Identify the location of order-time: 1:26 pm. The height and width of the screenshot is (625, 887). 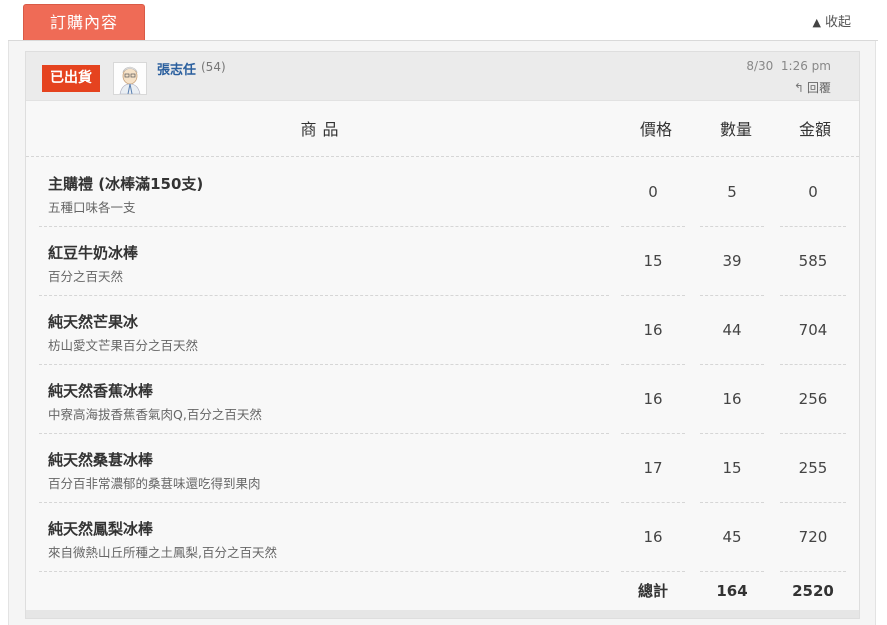
(805, 66).